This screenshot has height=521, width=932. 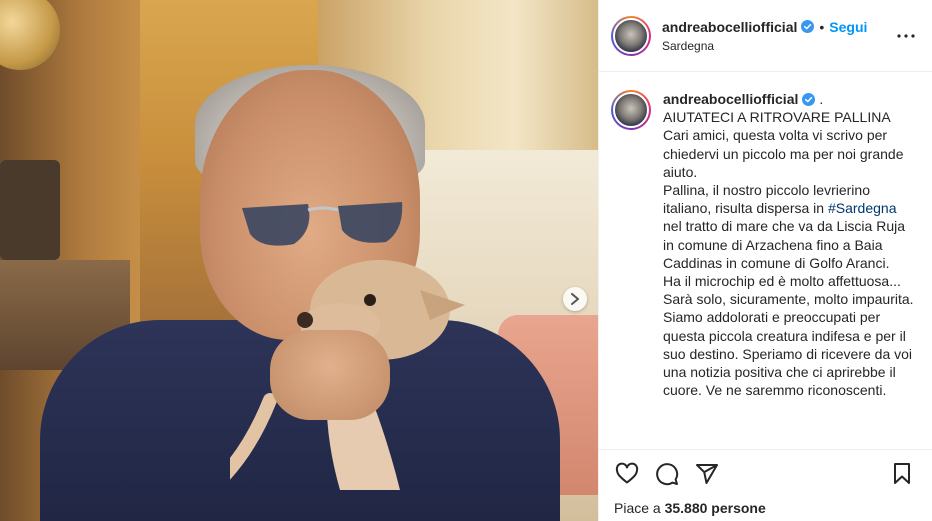 I want to click on chevron-right-icon, so click(x=575, y=299).